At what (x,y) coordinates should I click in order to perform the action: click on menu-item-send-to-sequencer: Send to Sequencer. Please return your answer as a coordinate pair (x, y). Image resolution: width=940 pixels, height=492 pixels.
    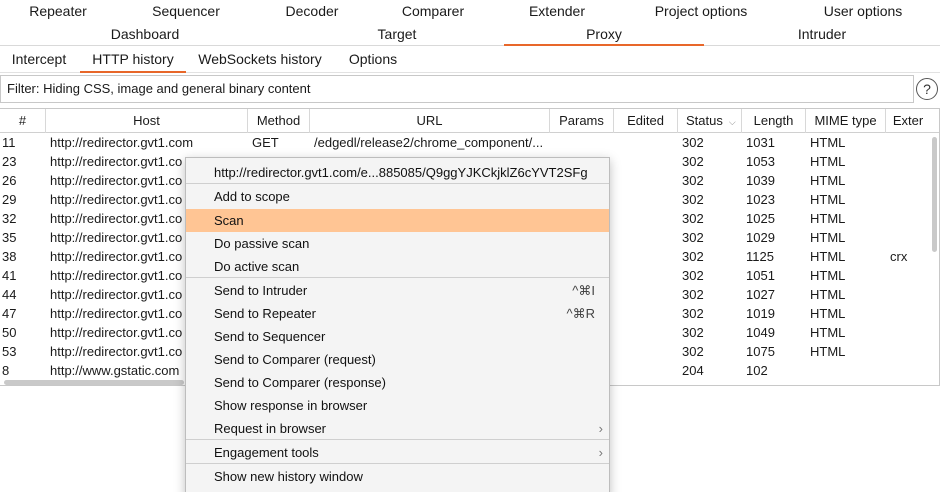
    Looking at the image, I should click on (397, 336).